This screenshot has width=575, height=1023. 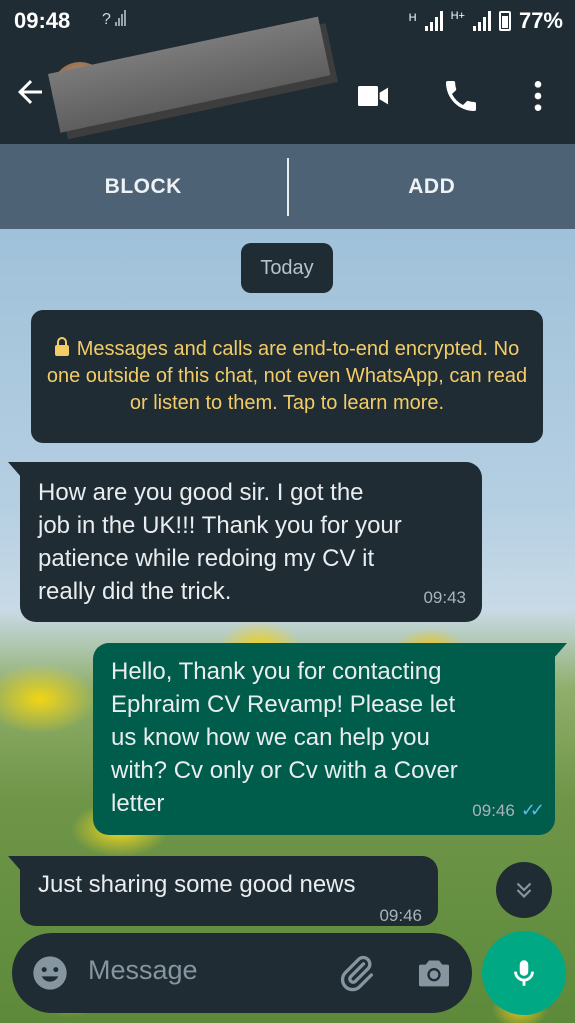 I want to click on more-vert-icon, so click(x=538, y=96).